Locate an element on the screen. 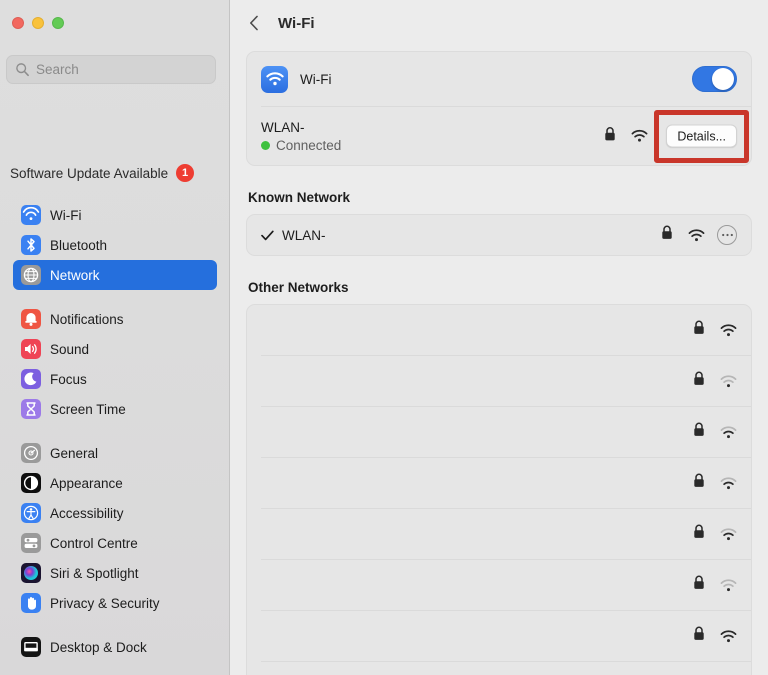  software-update-row: Software Update Available 1 is located at coordinates (115, 173).